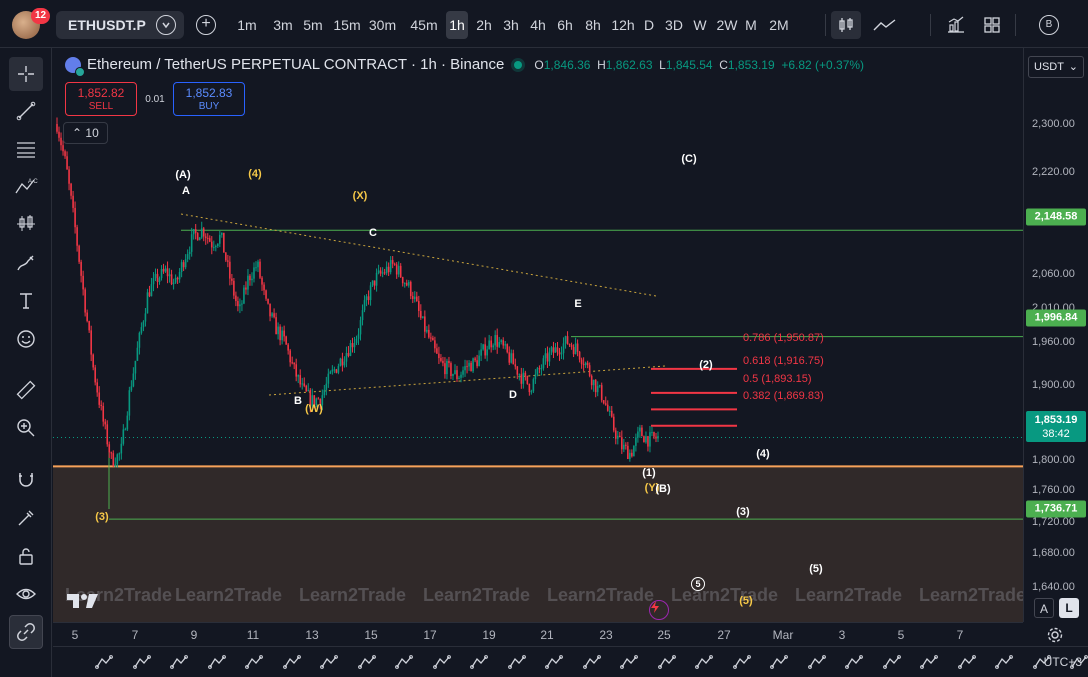 The width and height of the screenshot is (1088, 677). Describe the element at coordinates (26, 390) in the screenshot. I see `ruler-icon` at that location.